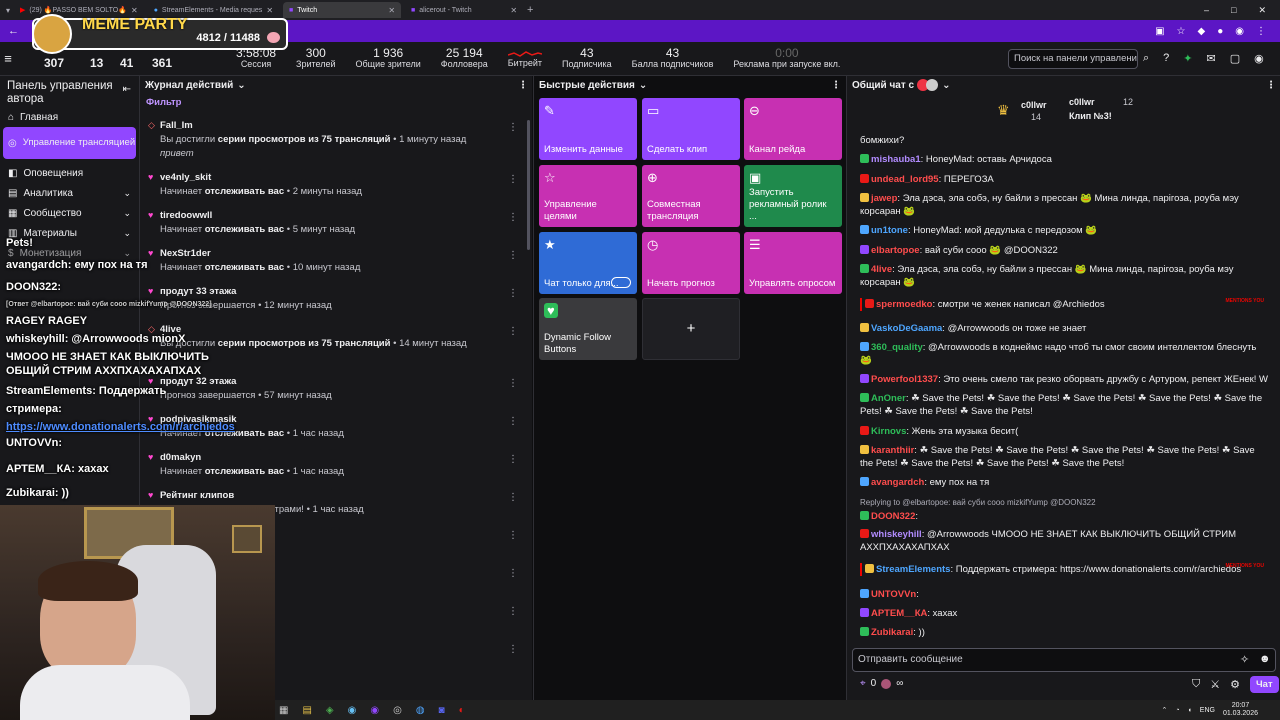 The width and height of the screenshot is (1280, 720). What do you see at coordinates (904, 304) in the screenshot?
I see `chat-username: spermoedko` at bounding box center [904, 304].